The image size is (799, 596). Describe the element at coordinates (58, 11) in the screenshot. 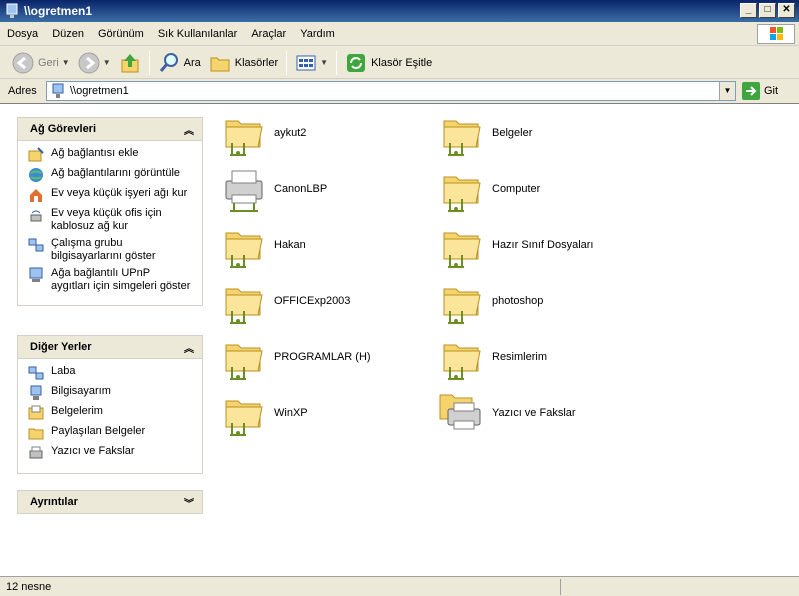

I see `window-title: \\ogretmen1` at that location.